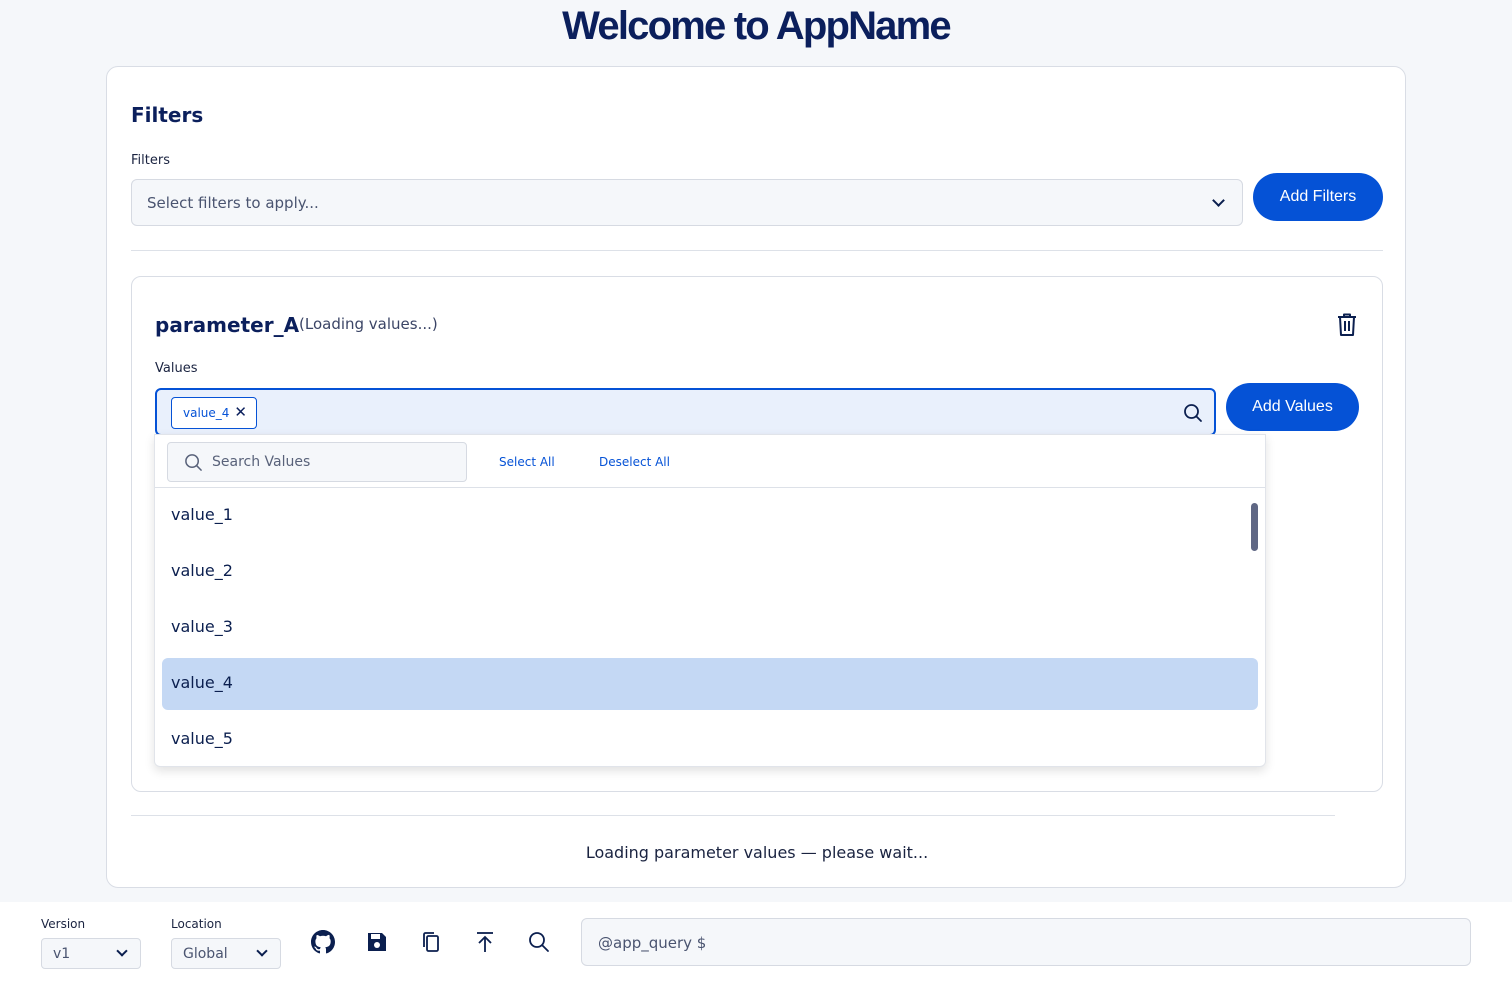 This screenshot has height=982, width=1512. What do you see at coordinates (710, 684) in the screenshot?
I see `dropdown-option-selected: value_4` at bounding box center [710, 684].